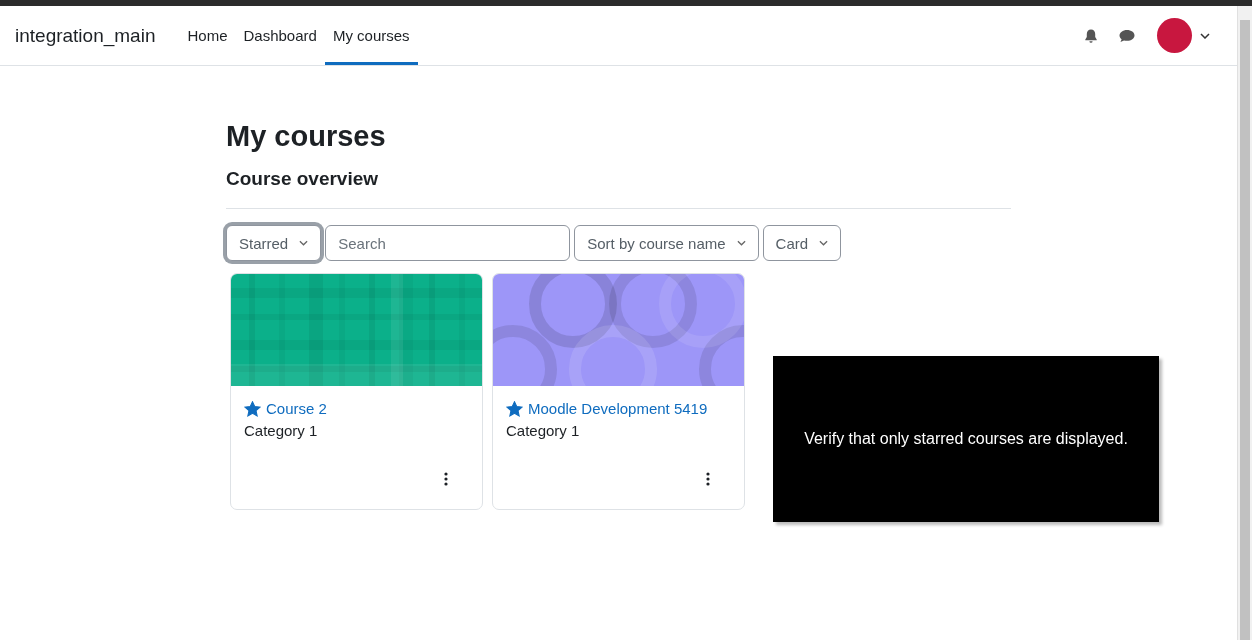 Image resolution: width=1252 pixels, height=640 pixels. I want to click on nav-link: Home, so click(207, 37).